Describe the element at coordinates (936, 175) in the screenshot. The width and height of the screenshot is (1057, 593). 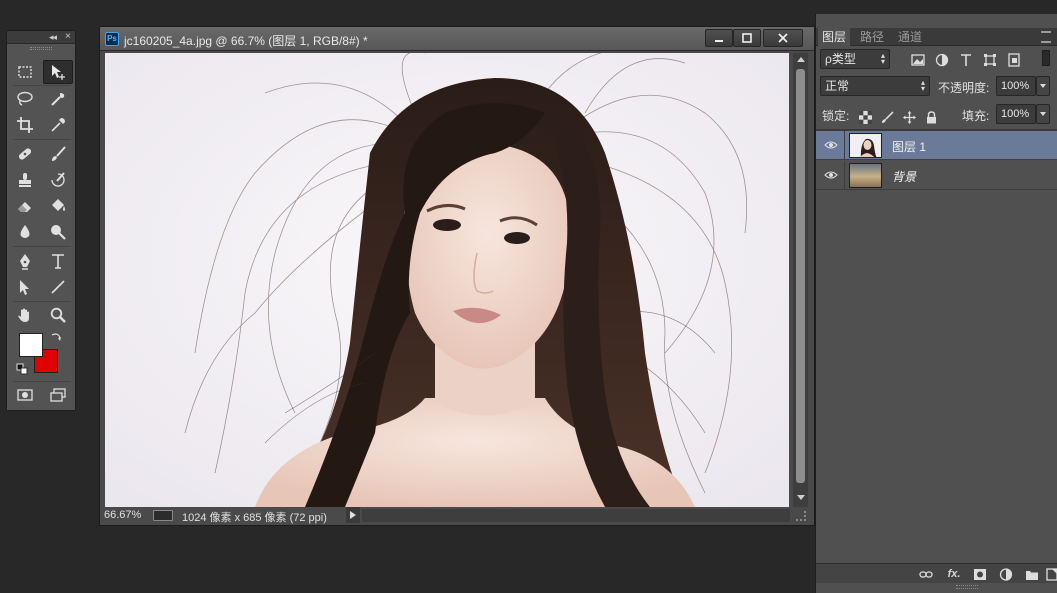
I see `layer-row: 背景` at that location.